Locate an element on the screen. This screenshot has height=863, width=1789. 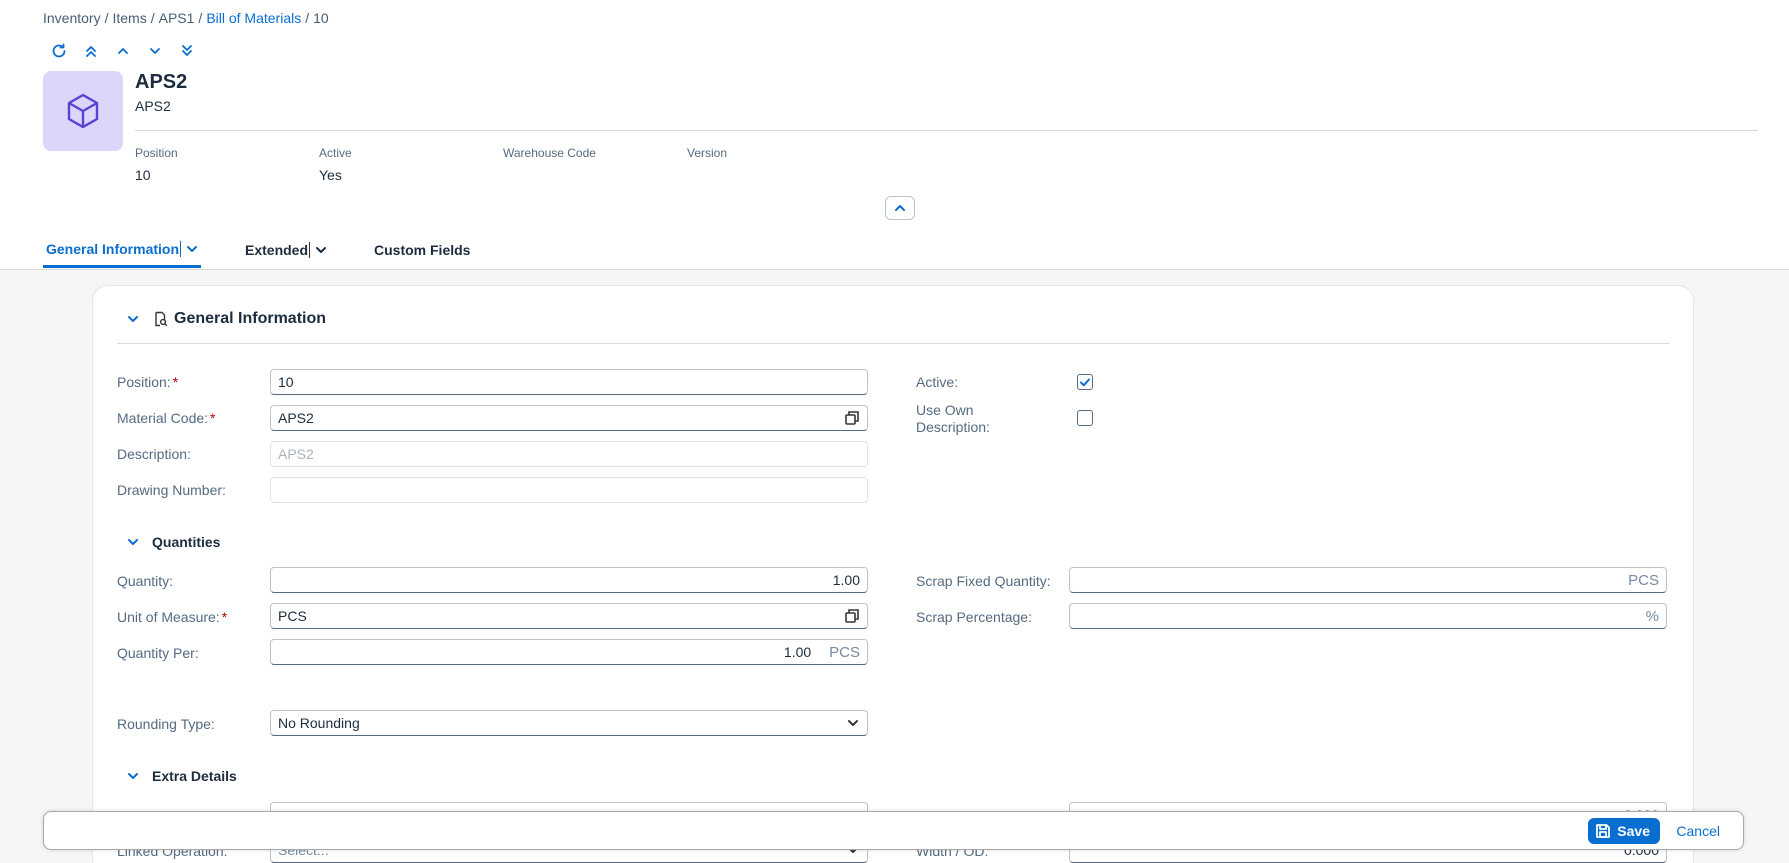
rounding-type-select: No Rounding is located at coordinates (569, 723).